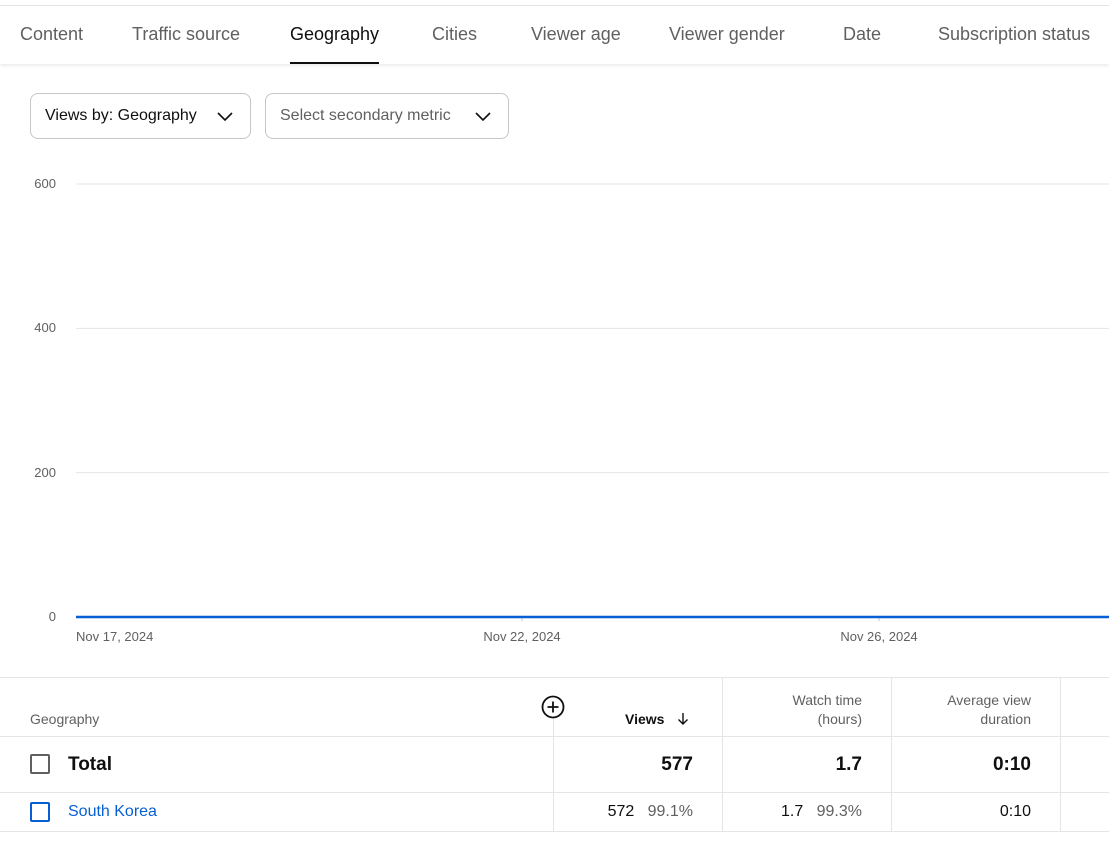  Describe the element at coordinates (45, 183) in the screenshot. I see `y-tick-label: 600` at that location.